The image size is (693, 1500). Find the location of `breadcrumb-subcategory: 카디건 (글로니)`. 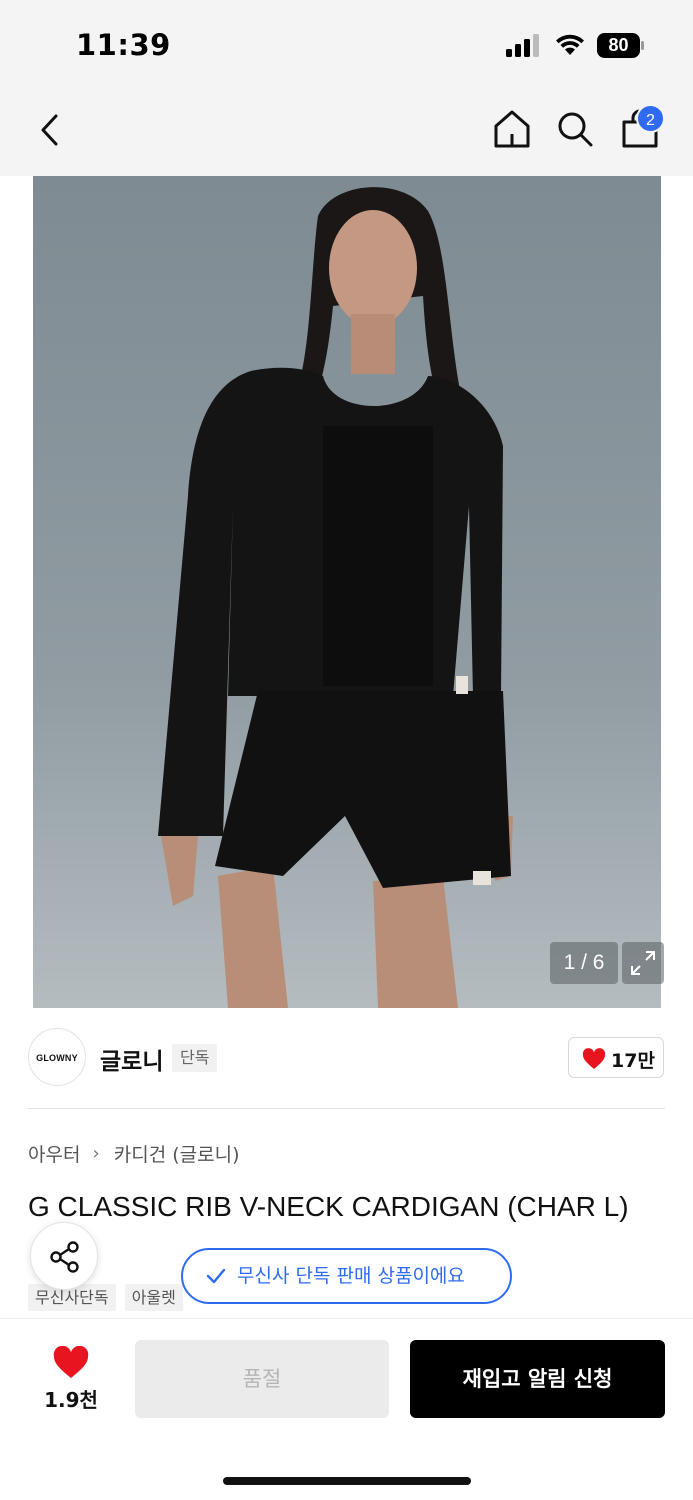

breadcrumb-subcategory: 카디건 (글로니) is located at coordinates (177, 1155).